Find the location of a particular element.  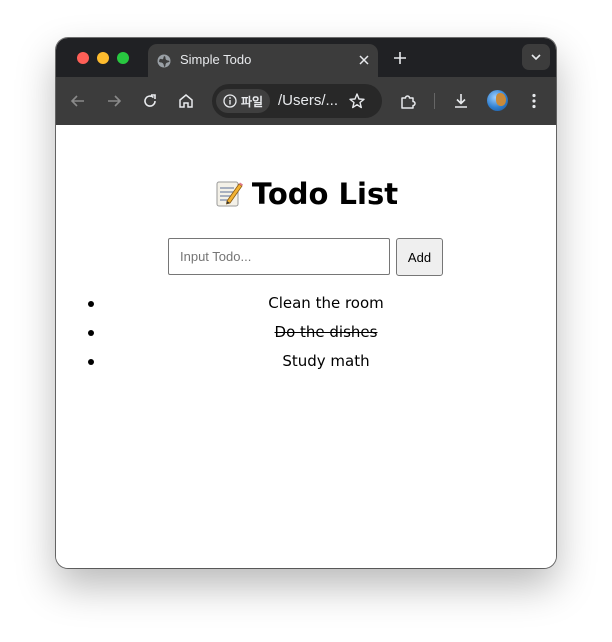

browser-titlebar: Simple Todo is located at coordinates (306, 57).